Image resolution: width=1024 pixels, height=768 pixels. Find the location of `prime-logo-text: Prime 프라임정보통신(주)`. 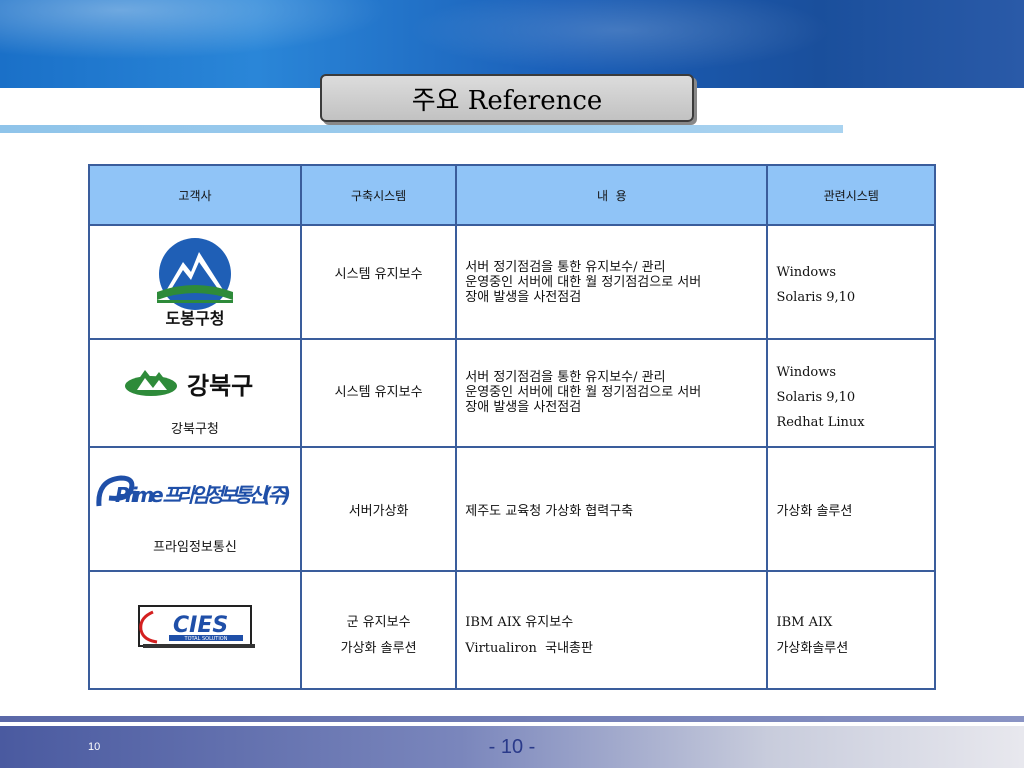

prime-logo-text: Prime 프라임정보통신(주) is located at coordinates (203, 495).